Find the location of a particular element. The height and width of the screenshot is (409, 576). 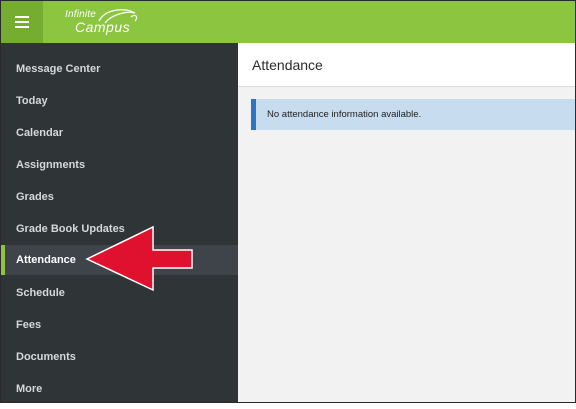

sidebar-item-label: Documents is located at coordinates (46, 357).